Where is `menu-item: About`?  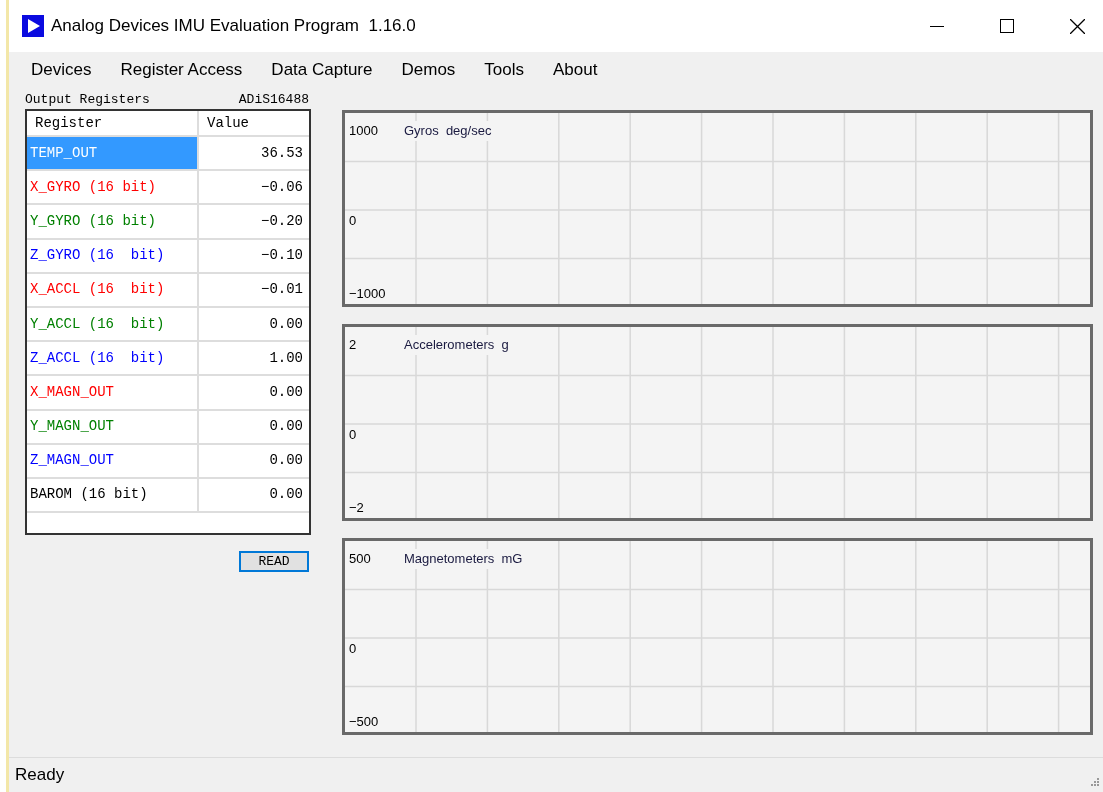
menu-item: About is located at coordinates (575, 70).